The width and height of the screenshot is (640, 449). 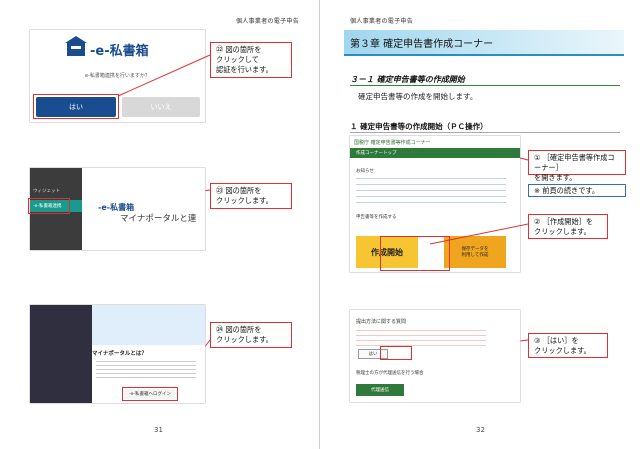 I want to click on callout-step24: ㉔ 図の箇所を クリックします。, so click(x=251, y=335).